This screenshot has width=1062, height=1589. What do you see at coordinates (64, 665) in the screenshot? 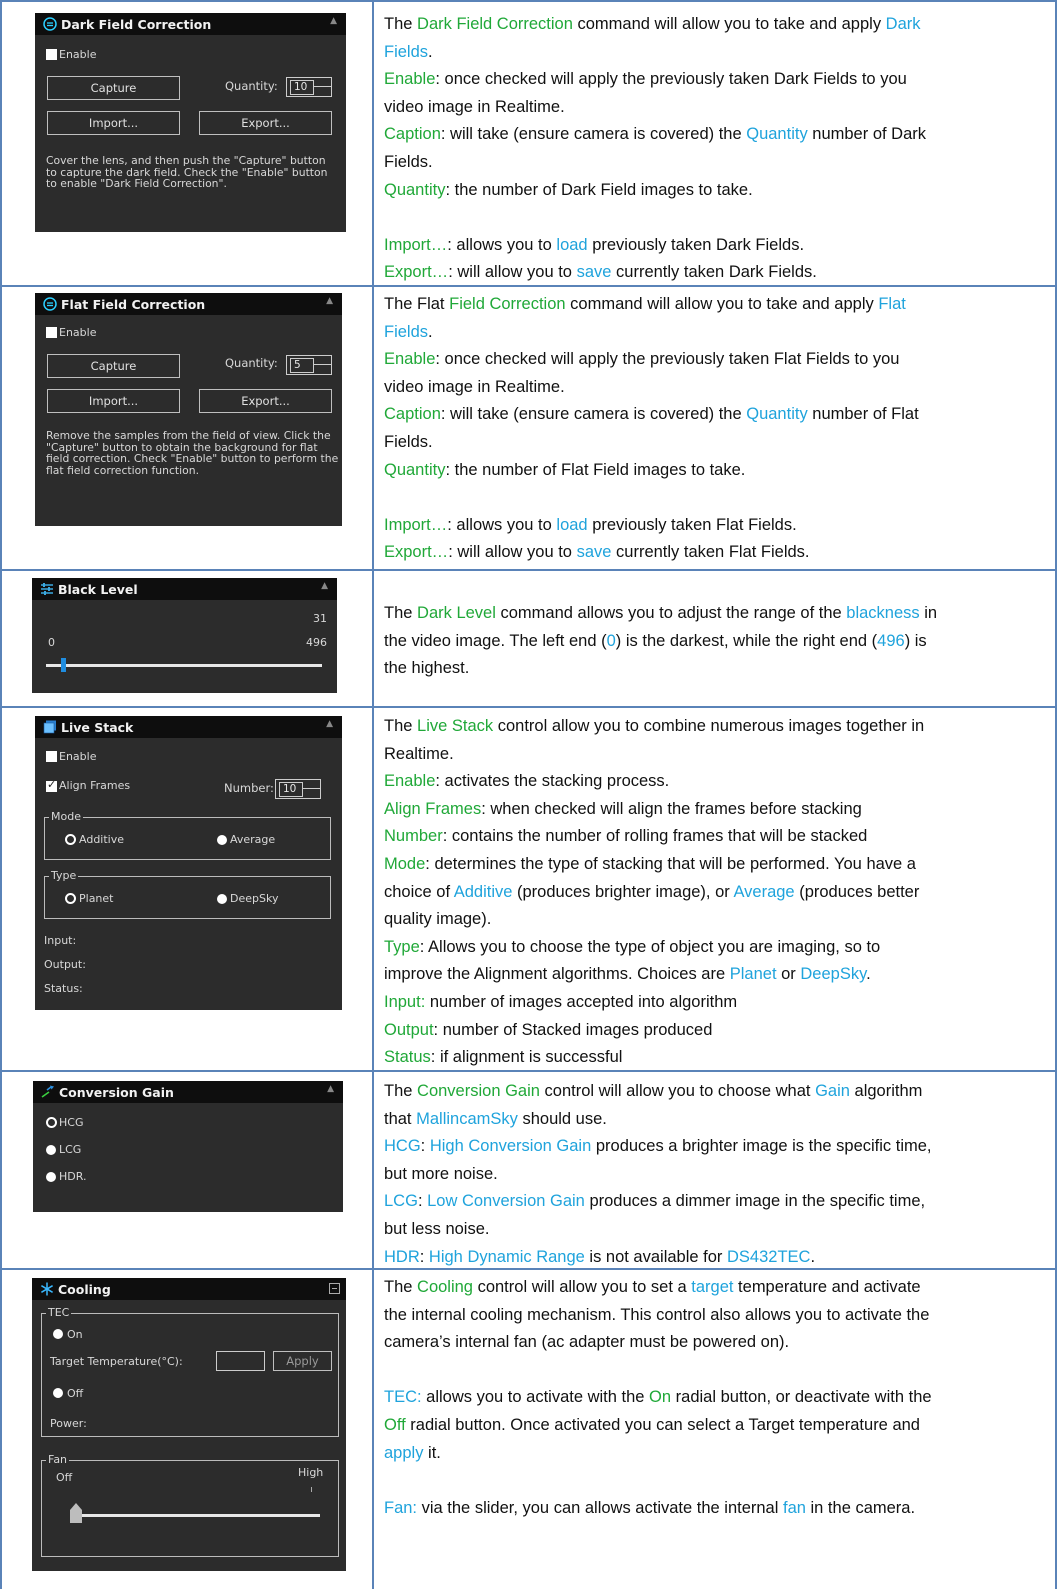
I see `black-level-thumb` at bounding box center [64, 665].